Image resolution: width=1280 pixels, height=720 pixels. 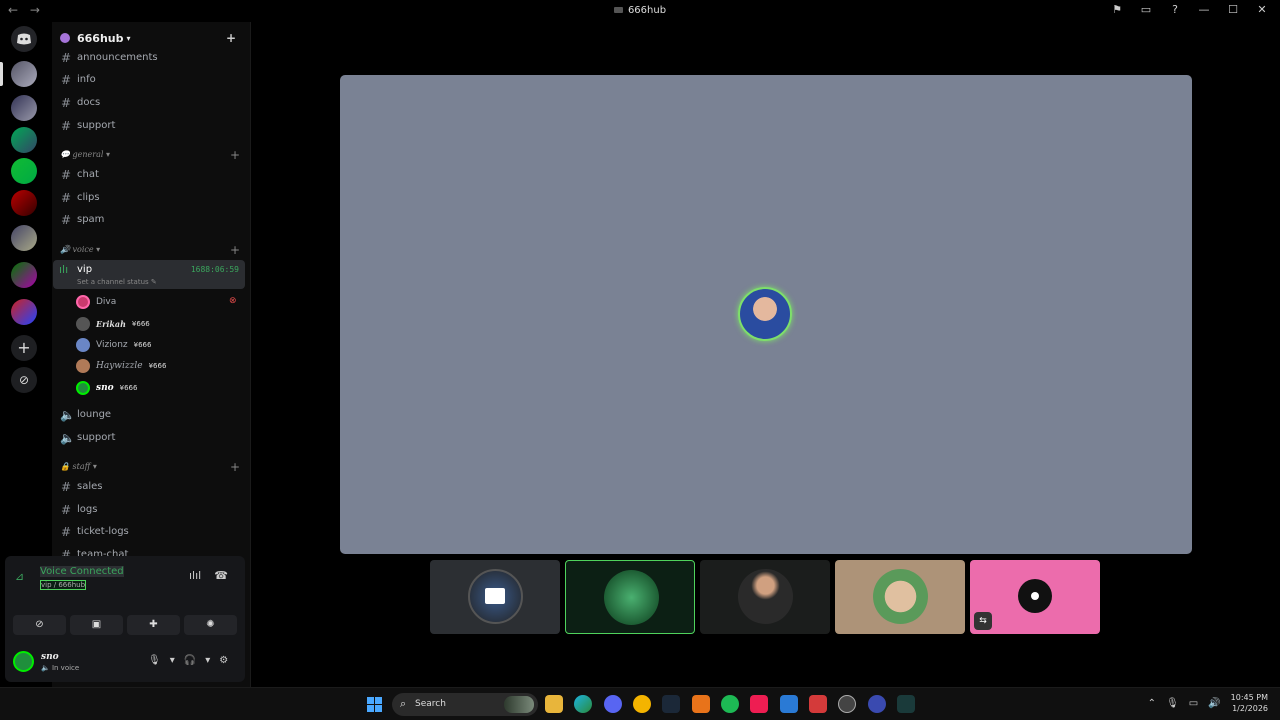 What do you see at coordinates (148, 197) in the screenshot?
I see `channel-clips: # clips` at bounding box center [148, 197].